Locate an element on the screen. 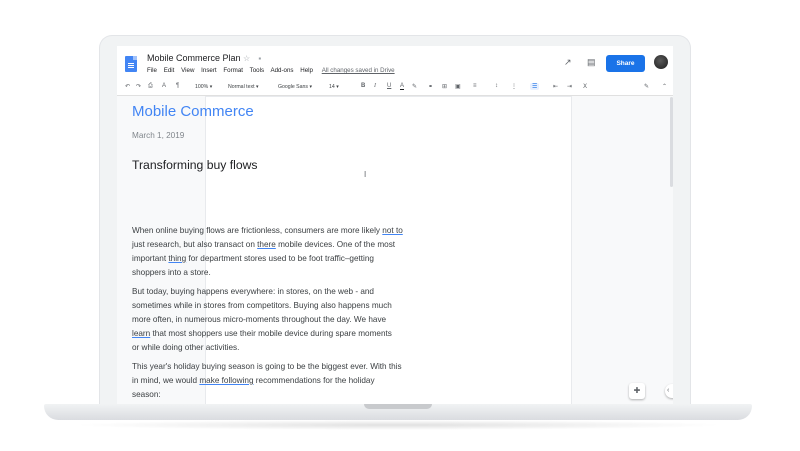 This screenshot has width=800, height=451. decrease-indent-icon: ⇤ is located at coordinates (555, 86).